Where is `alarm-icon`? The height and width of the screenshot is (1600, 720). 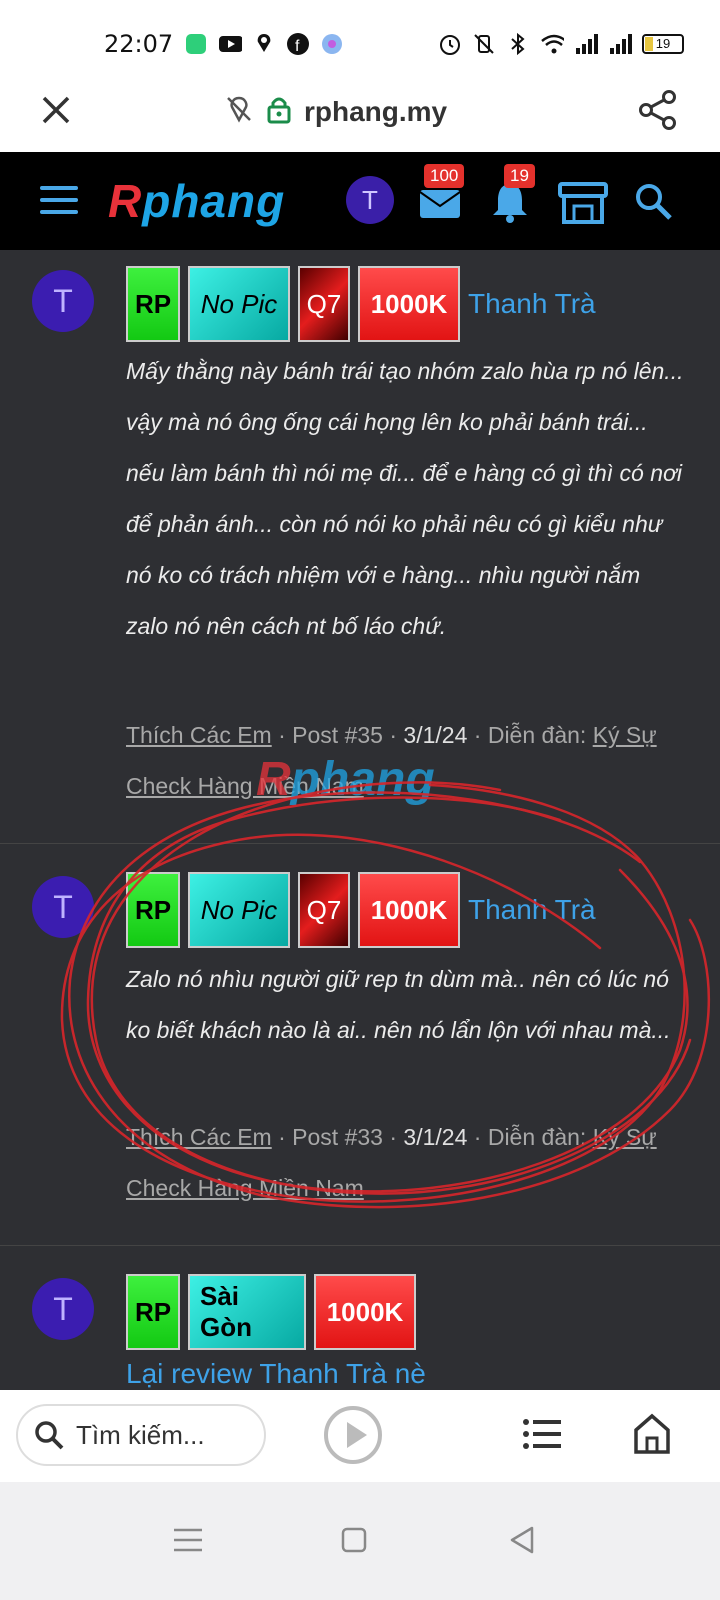
alarm-icon is located at coordinates (450, 44).